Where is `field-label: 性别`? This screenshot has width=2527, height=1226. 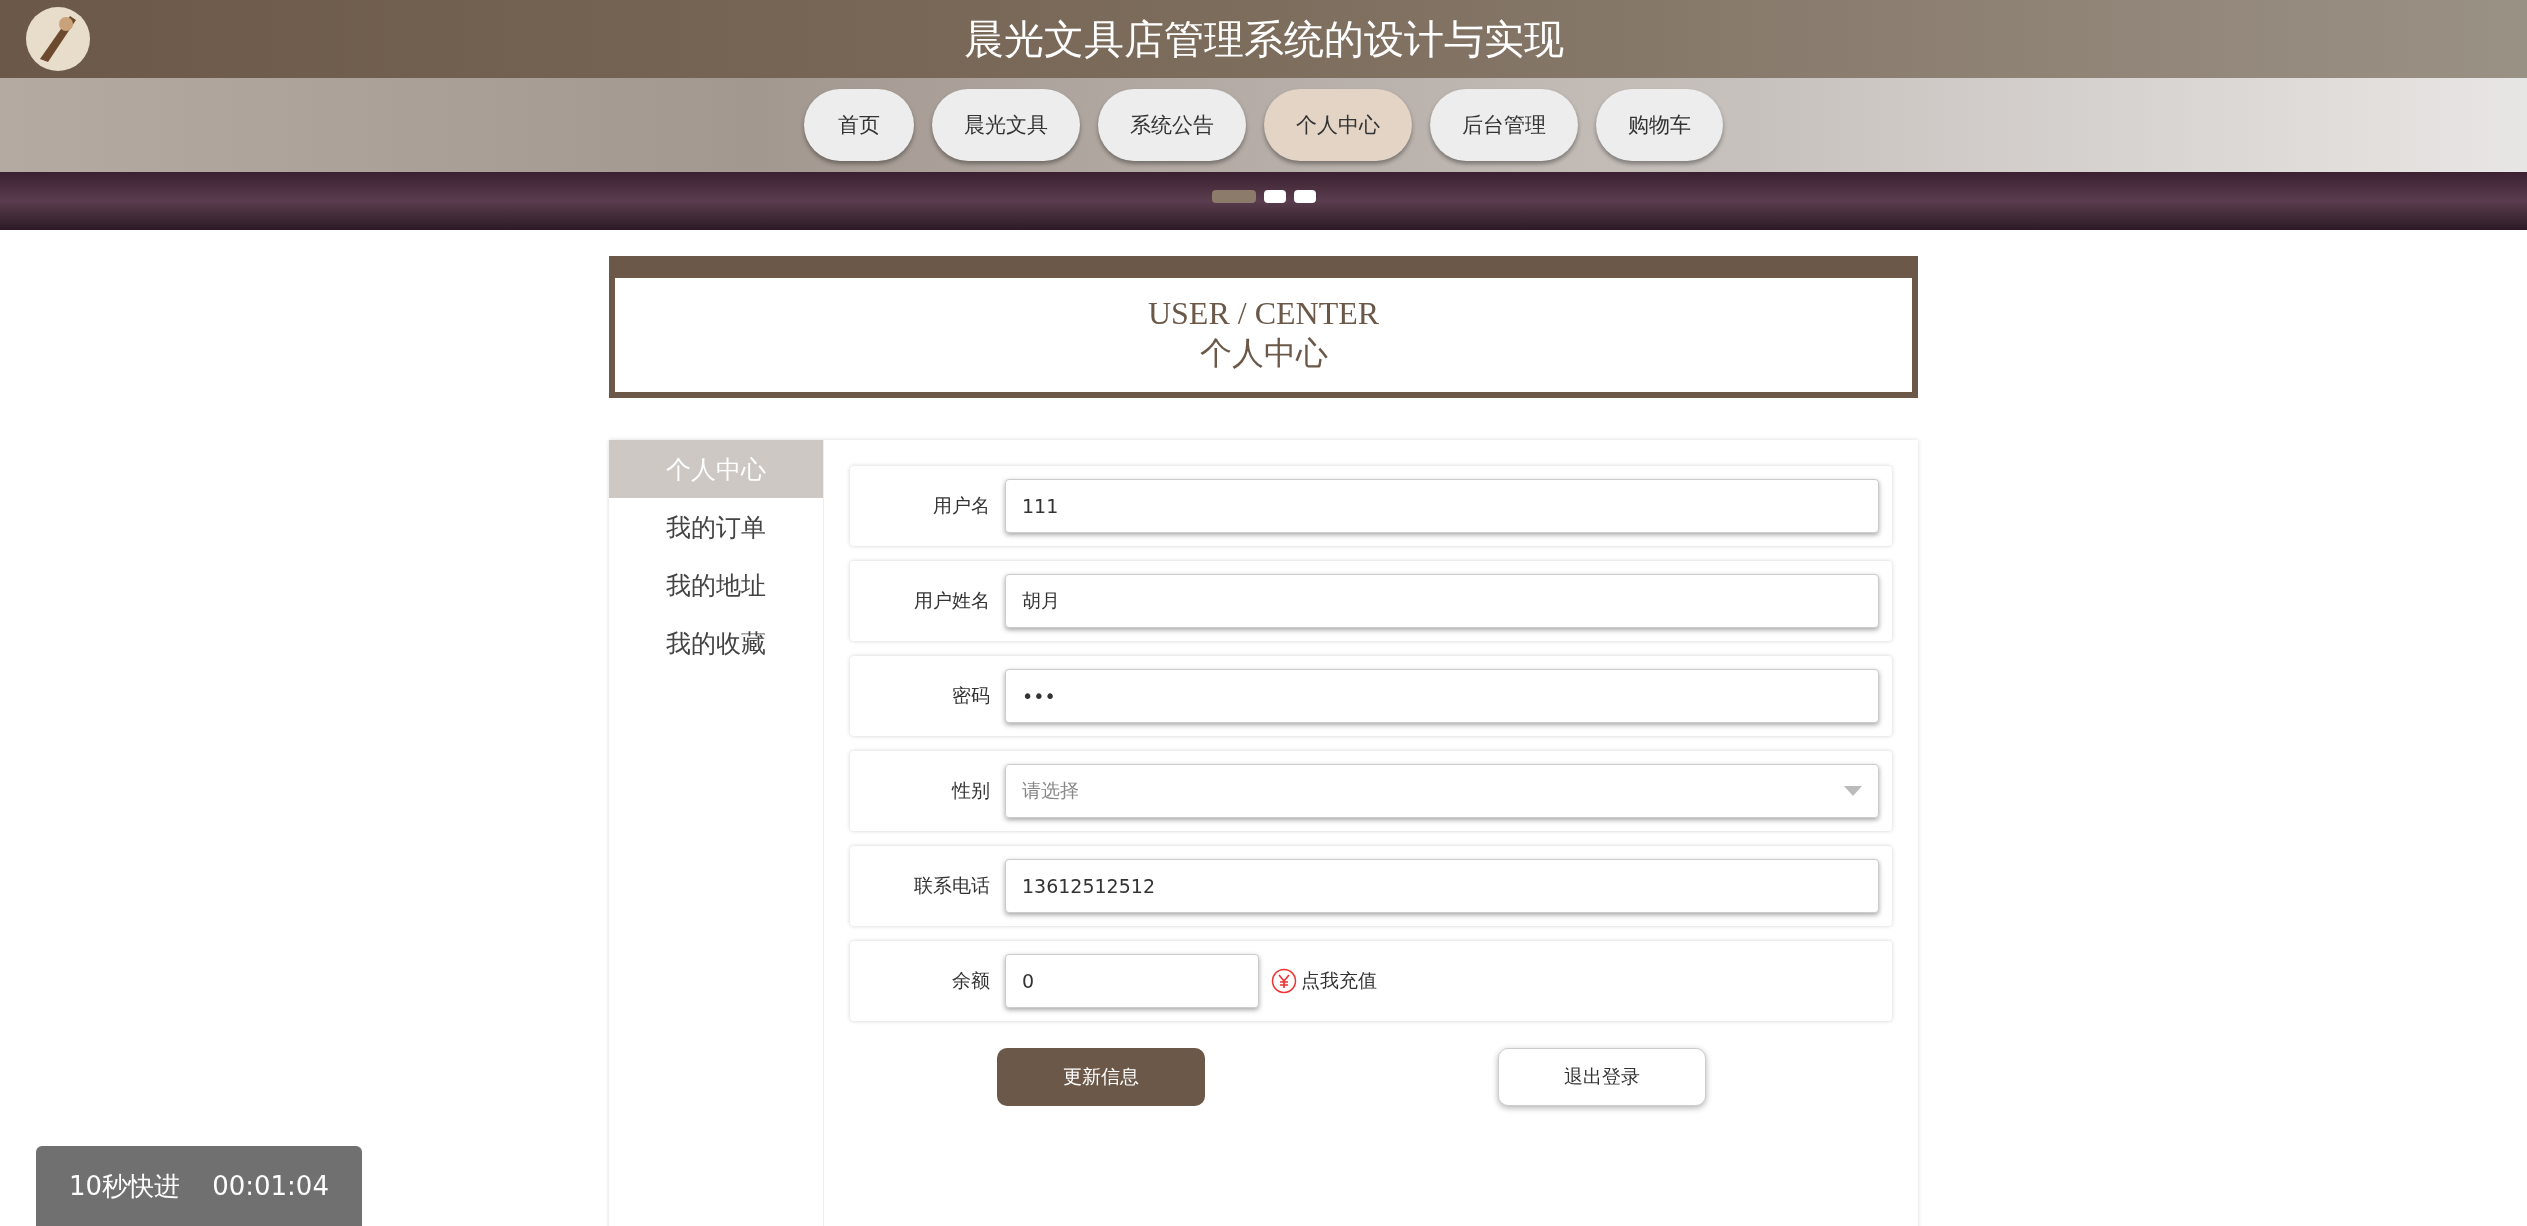
field-label: 性别 is located at coordinates (970, 790).